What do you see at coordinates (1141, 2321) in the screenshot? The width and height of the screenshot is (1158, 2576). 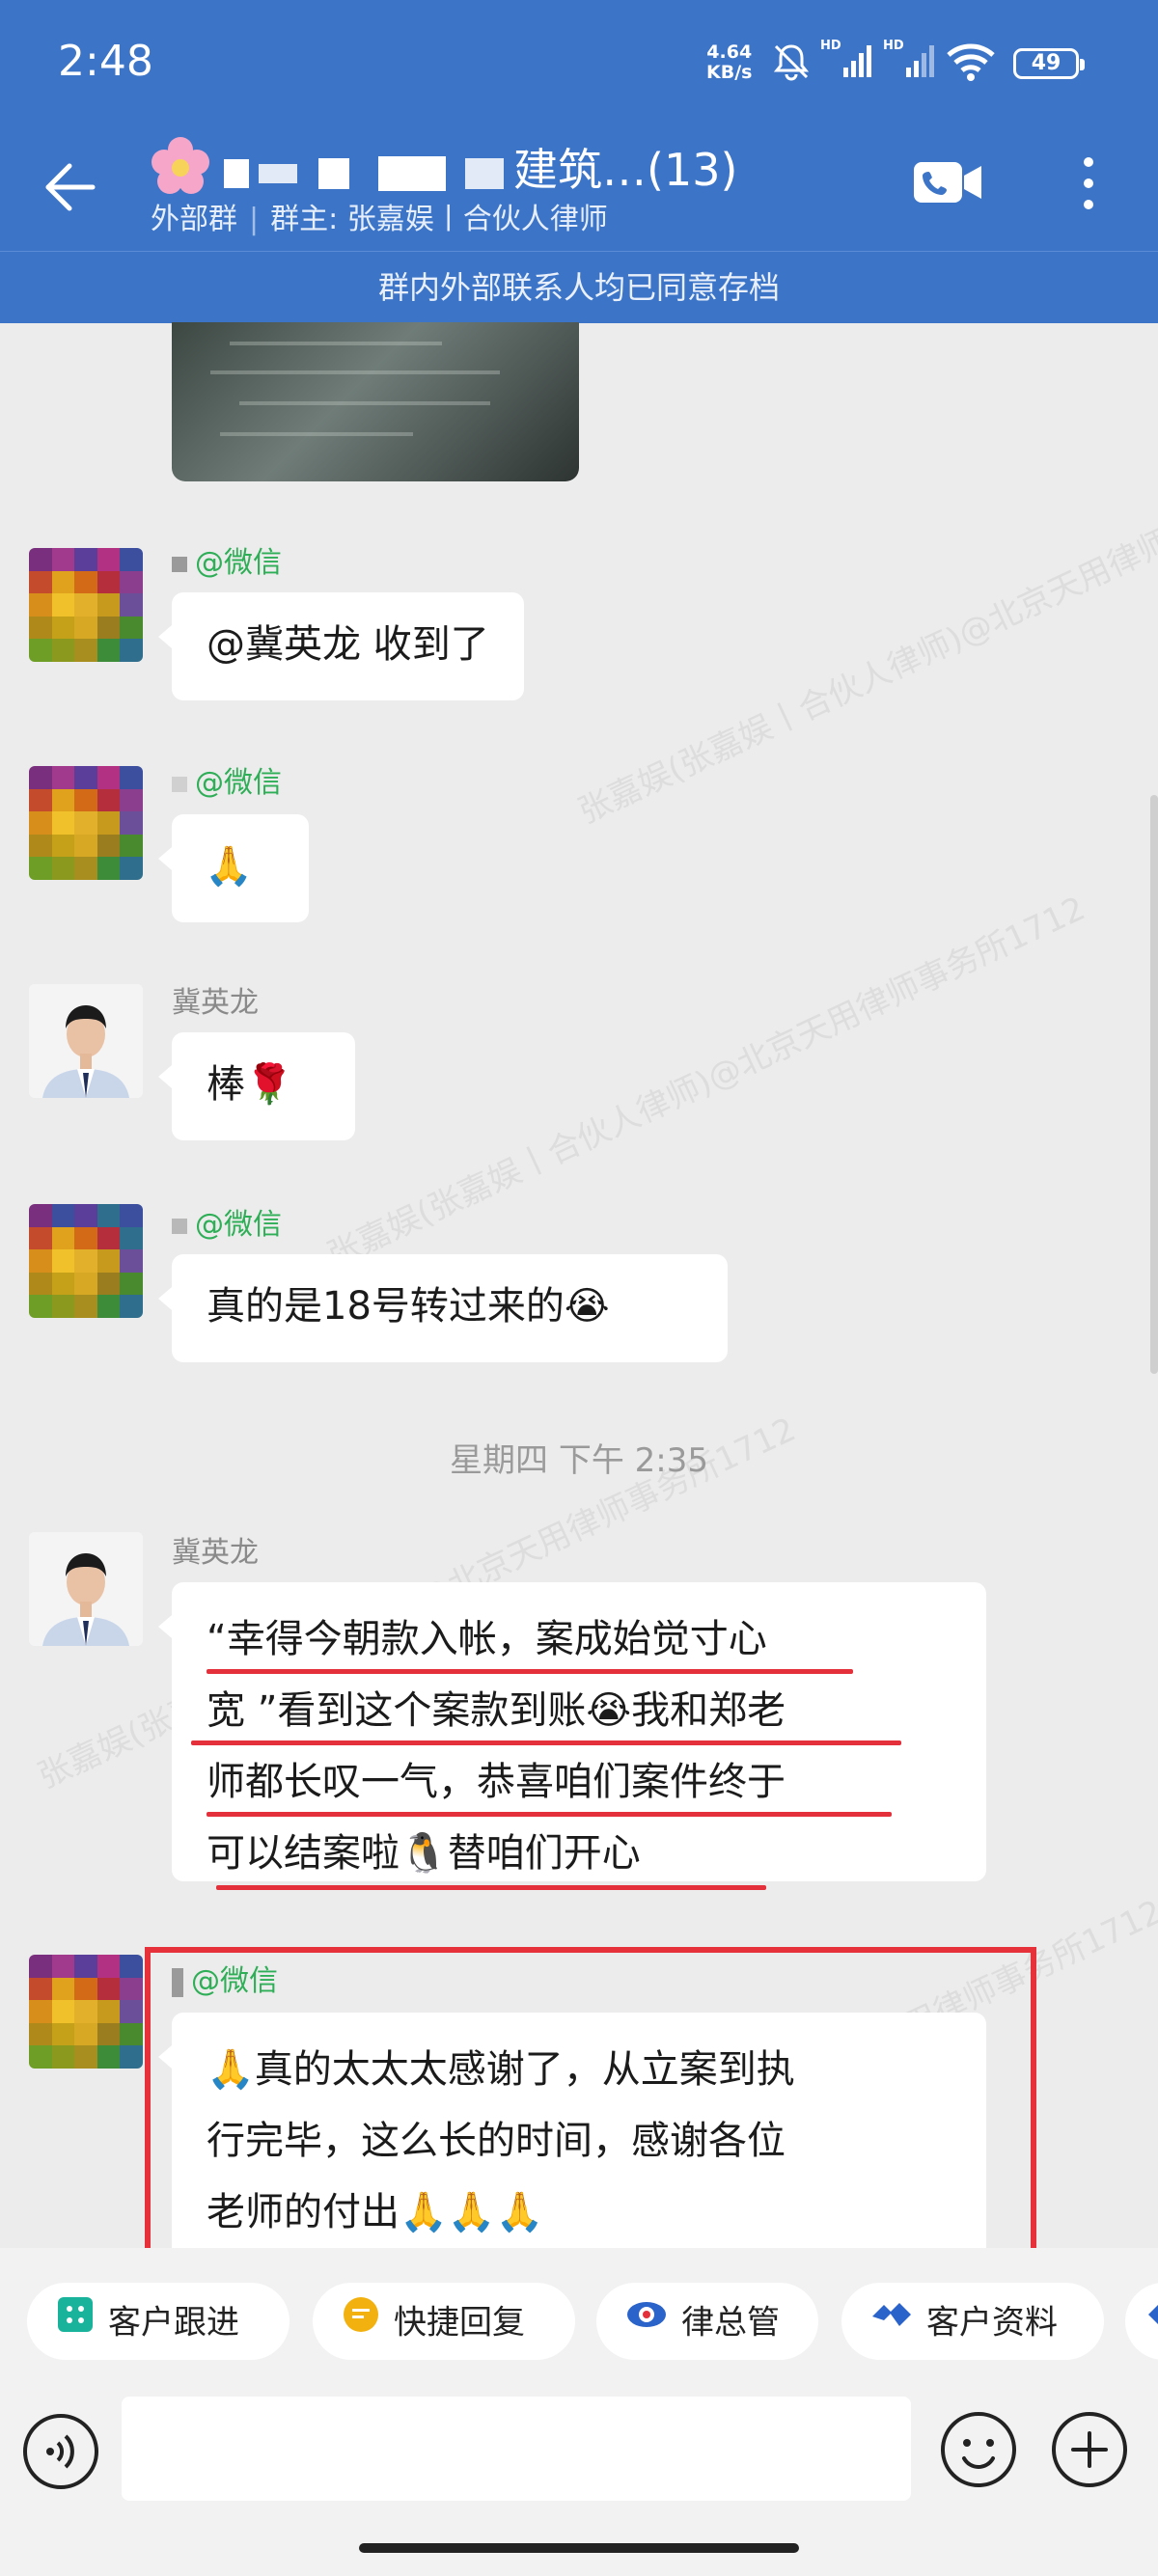 I see `more-actions-button` at bounding box center [1141, 2321].